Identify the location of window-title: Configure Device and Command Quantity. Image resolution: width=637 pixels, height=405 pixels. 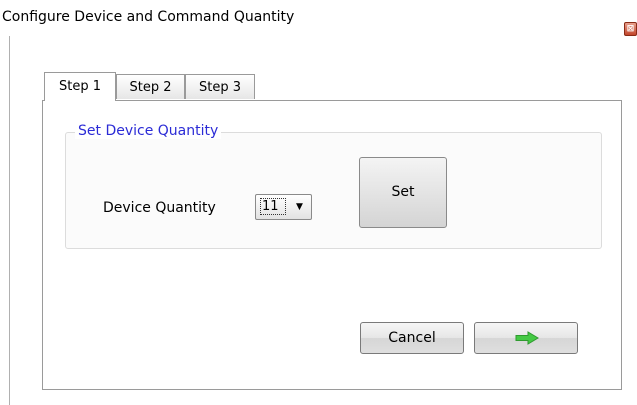
(148, 17).